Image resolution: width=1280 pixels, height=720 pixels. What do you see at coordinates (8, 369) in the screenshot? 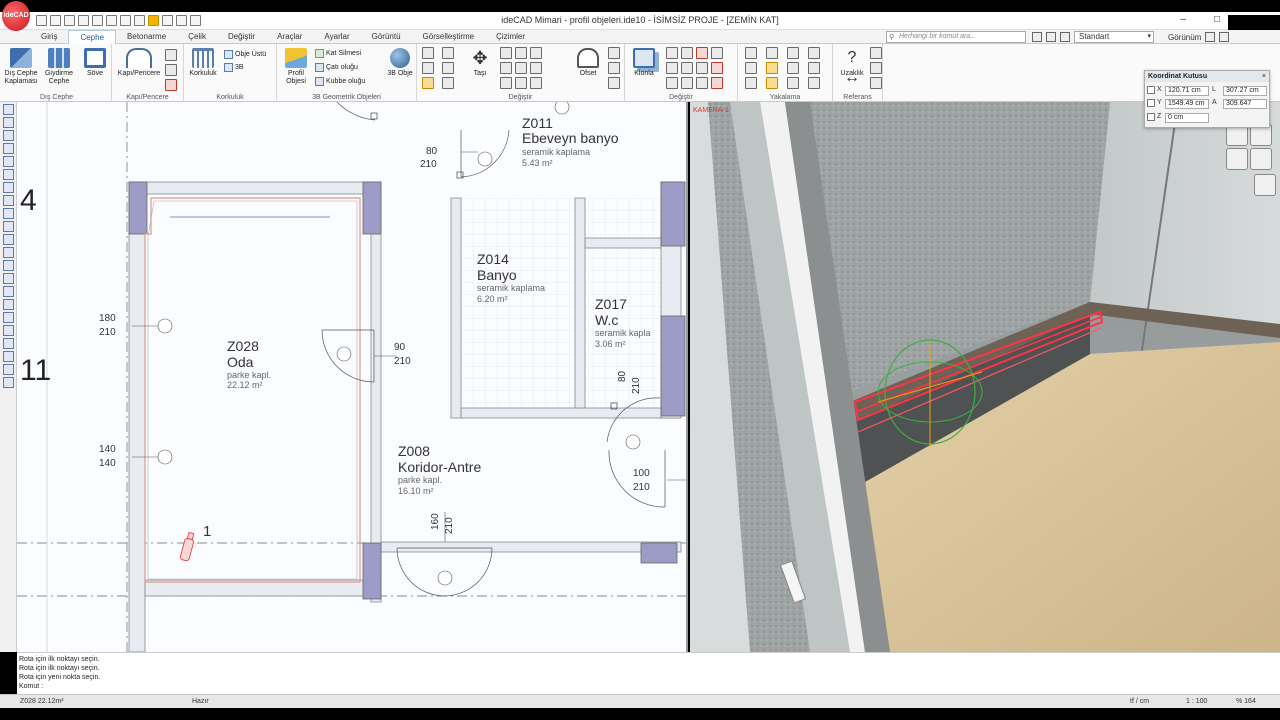
I see `tool-light-icon` at bounding box center [8, 369].